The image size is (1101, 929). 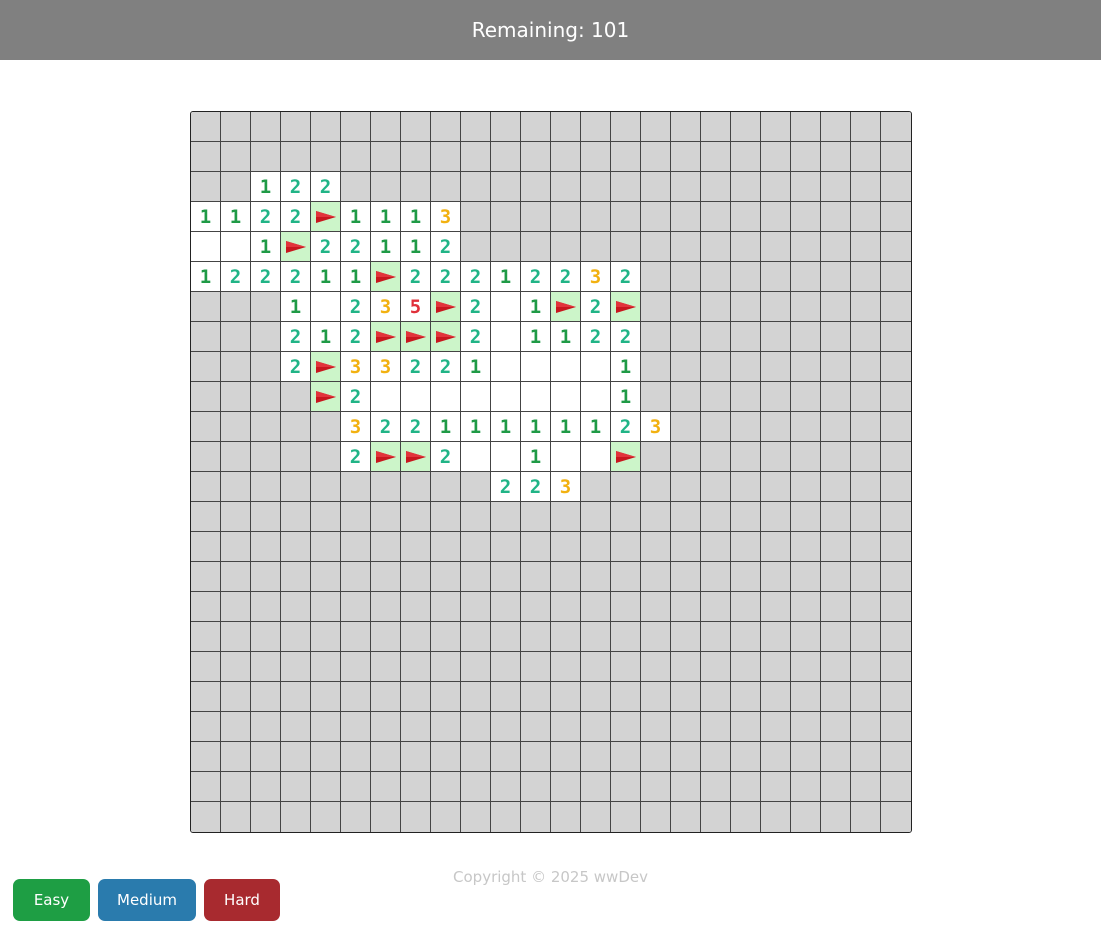 What do you see at coordinates (147, 900) in the screenshot?
I see `medium-button: Medium` at bounding box center [147, 900].